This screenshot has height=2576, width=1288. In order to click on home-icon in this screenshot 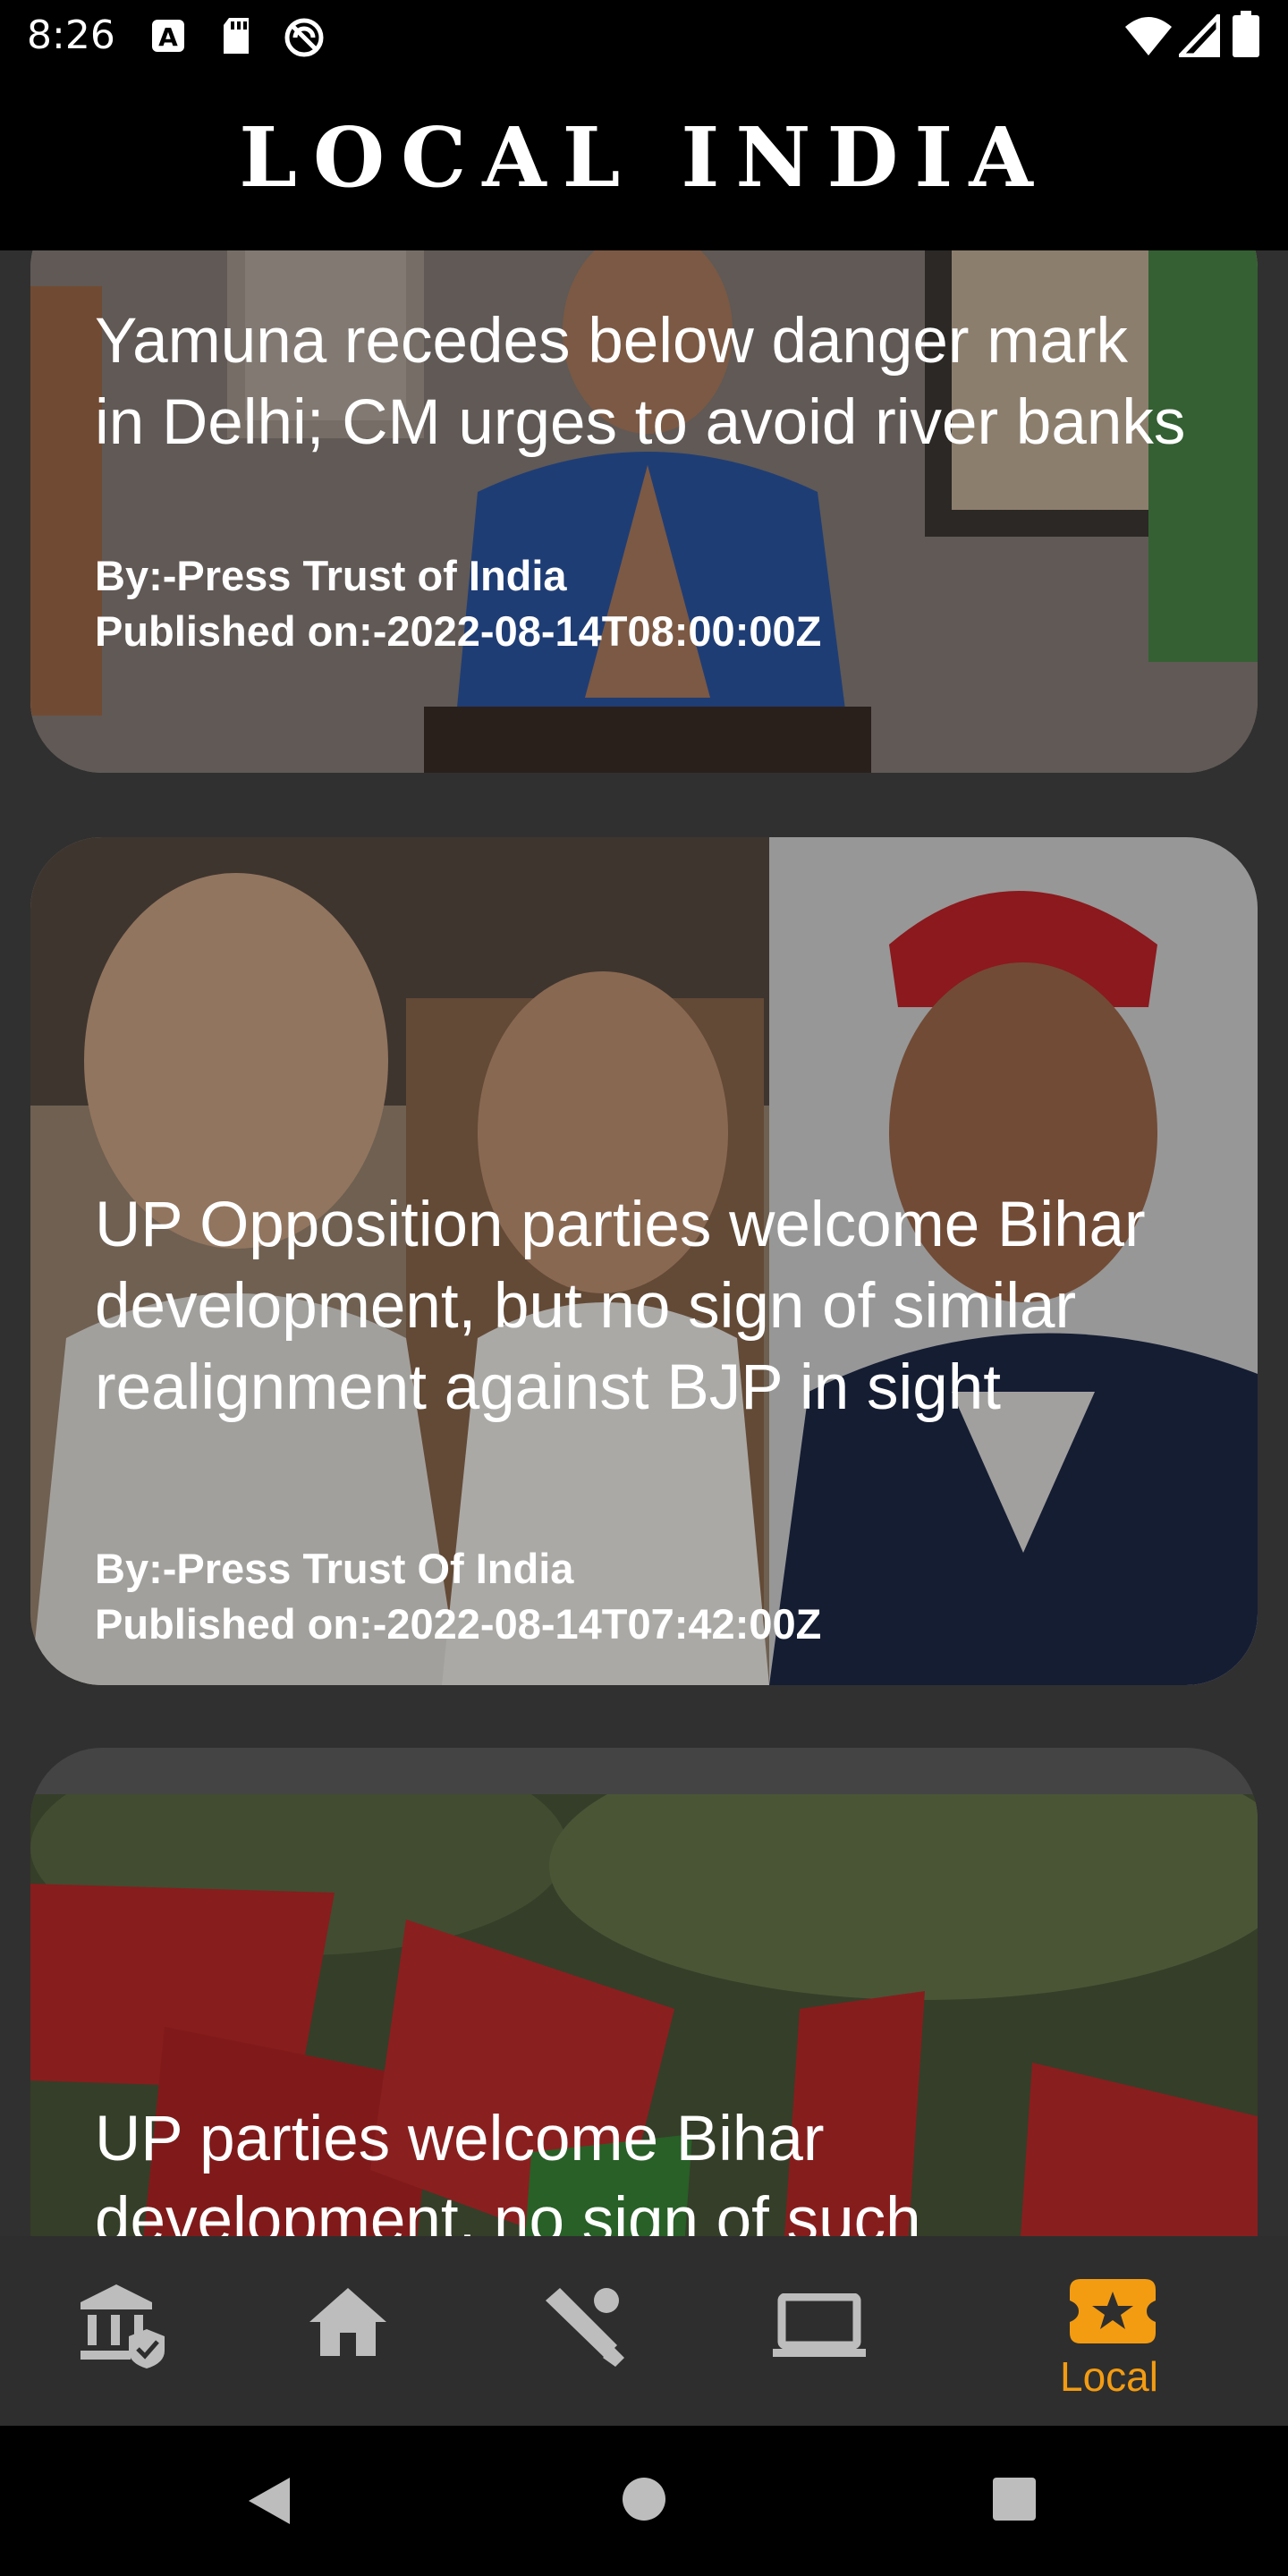, I will do `click(347, 2322)`.